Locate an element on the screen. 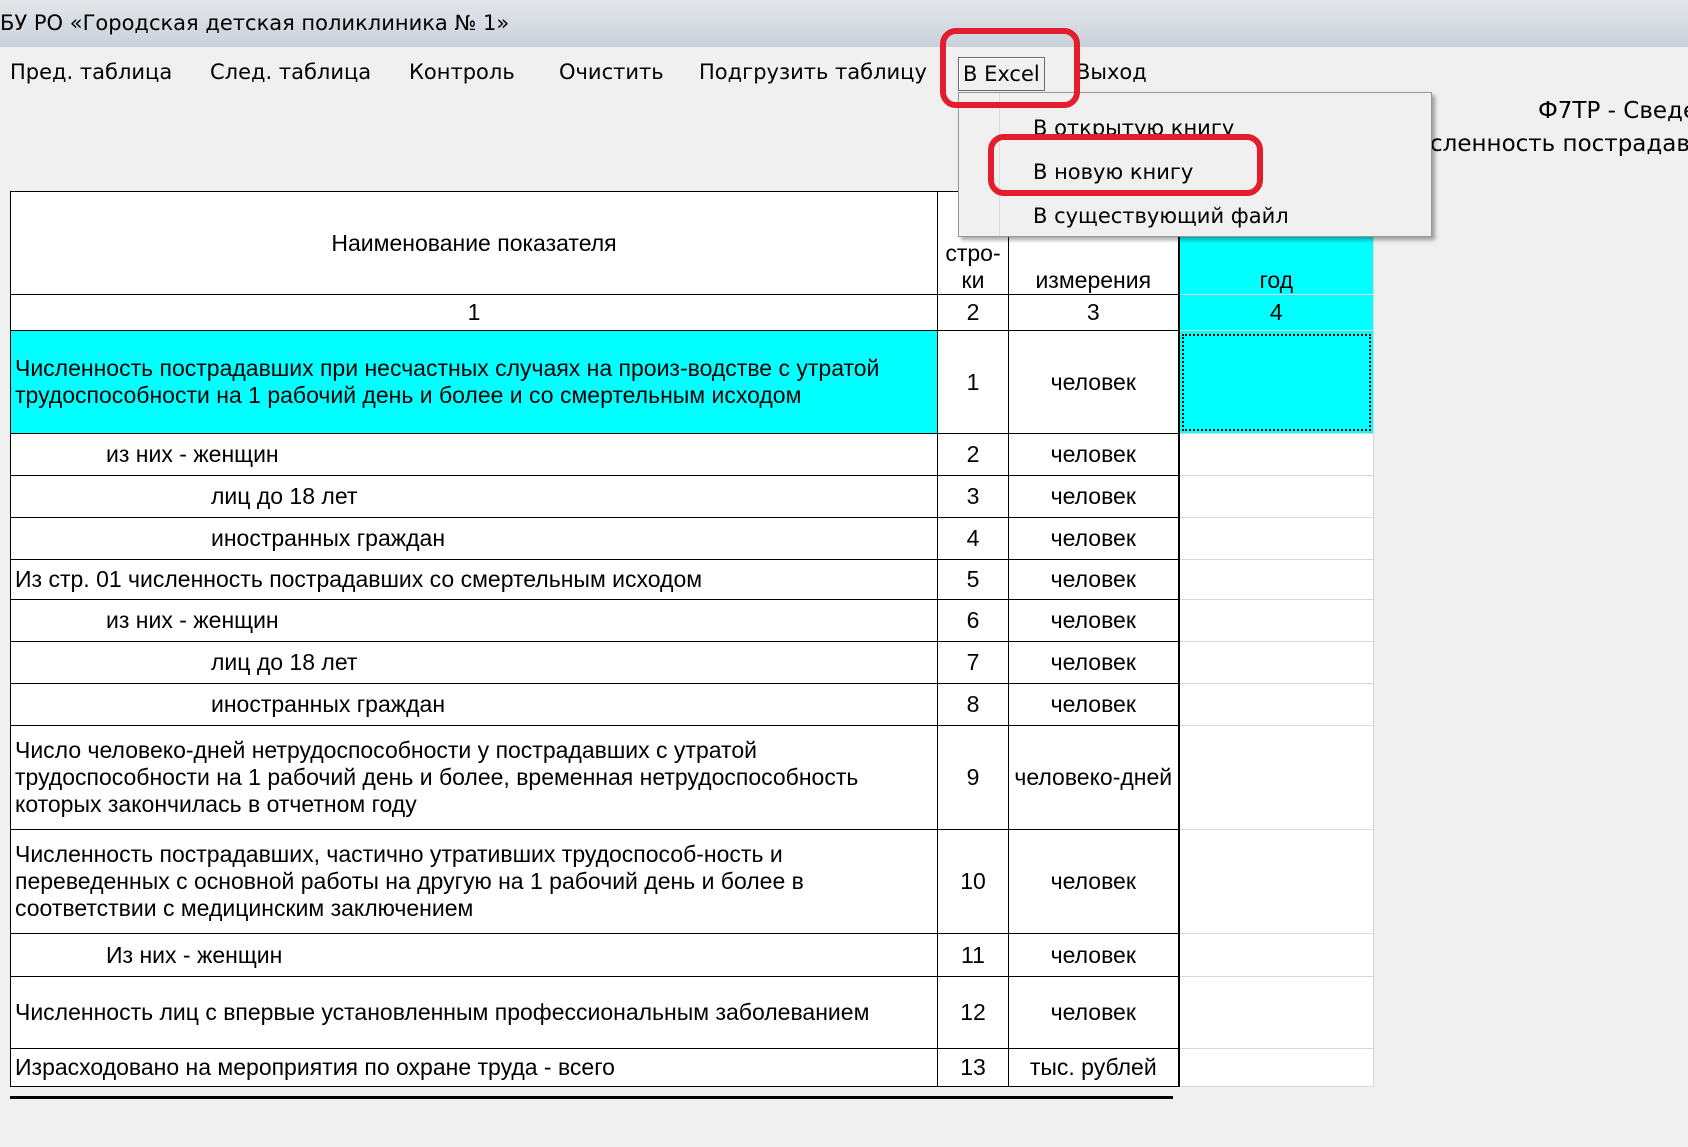 This screenshot has width=1688, height=1147. row-number-cell: 3 is located at coordinates (973, 496).